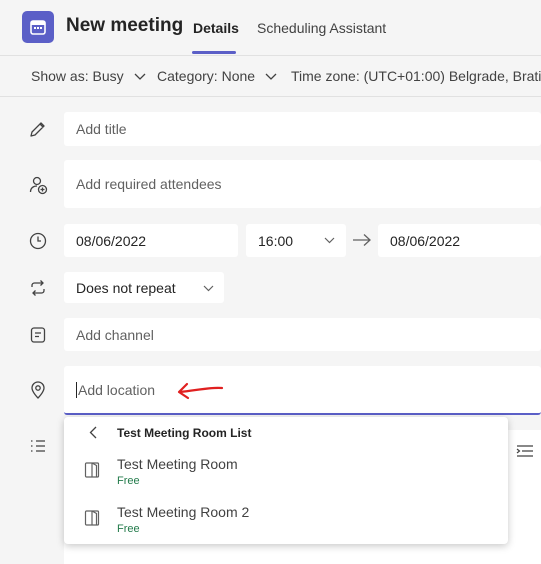 The image size is (541, 564). What do you see at coordinates (126, 287) in the screenshot?
I see `repeat-value: Does not repeat` at bounding box center [126, 287].